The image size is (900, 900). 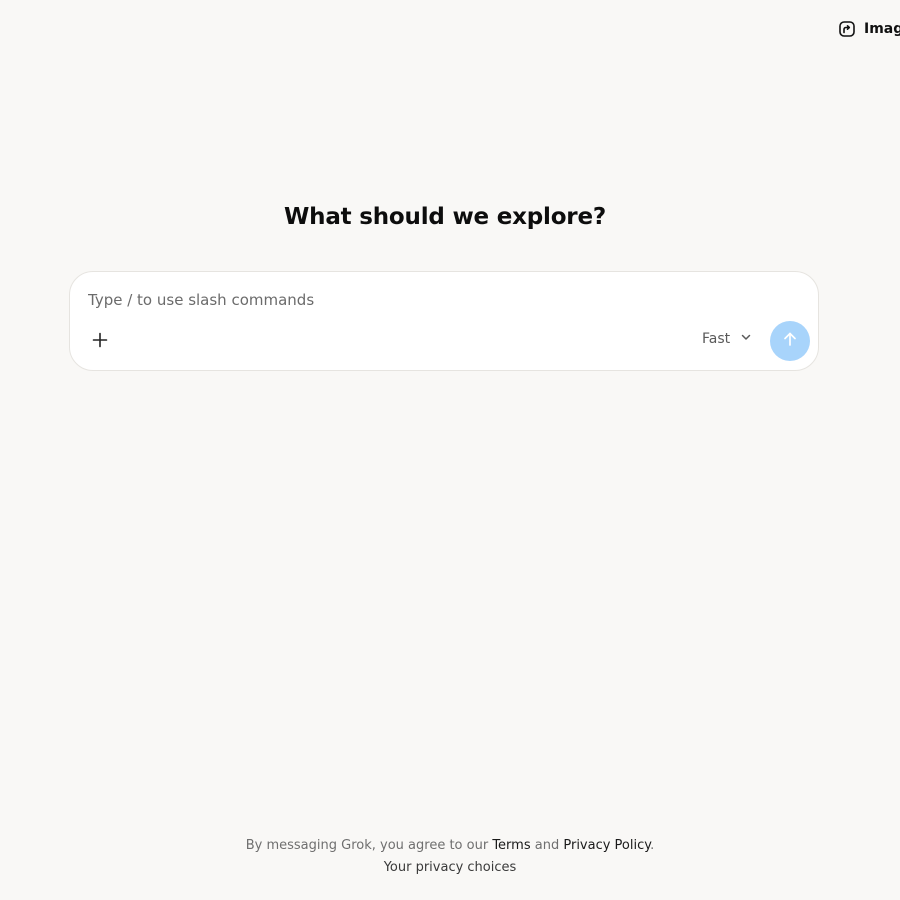 I want to click on agreement-text: By messaging Grok, you agree to our, so click(x=367, y=845).